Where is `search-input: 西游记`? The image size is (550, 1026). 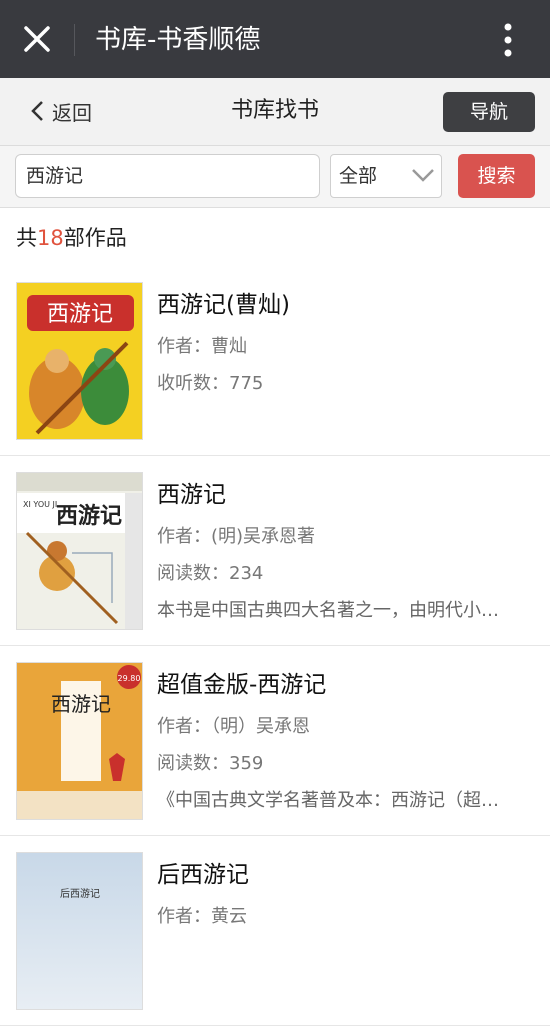 search-input: 西游记 is located at coordinates (167, 176).